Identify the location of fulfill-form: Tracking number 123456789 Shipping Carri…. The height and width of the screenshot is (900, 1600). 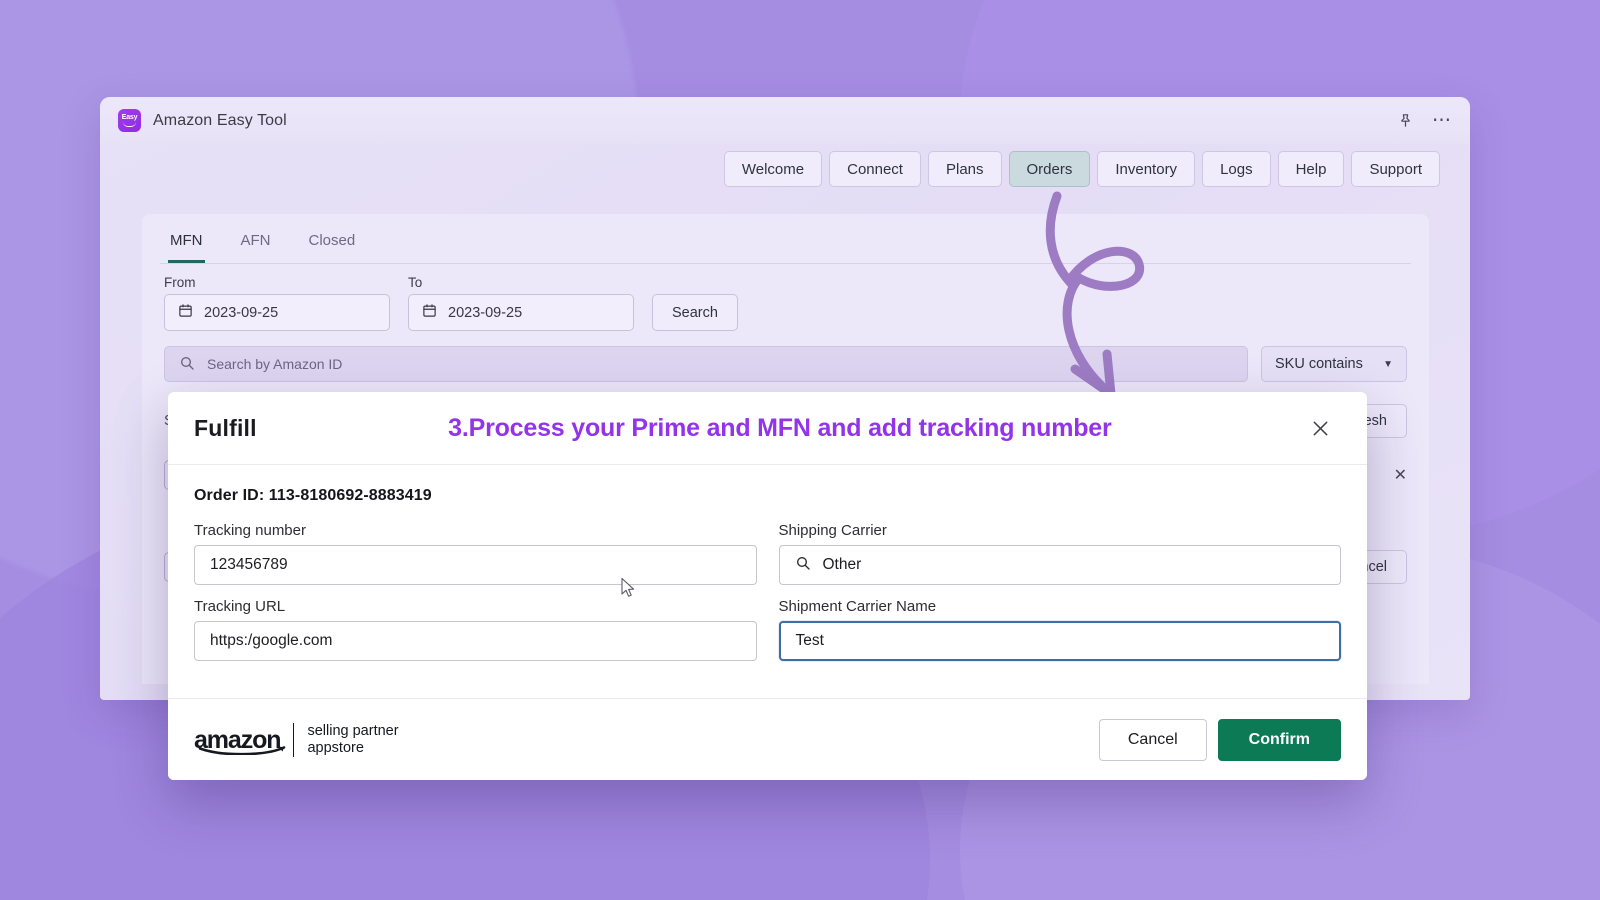
(767, 591).